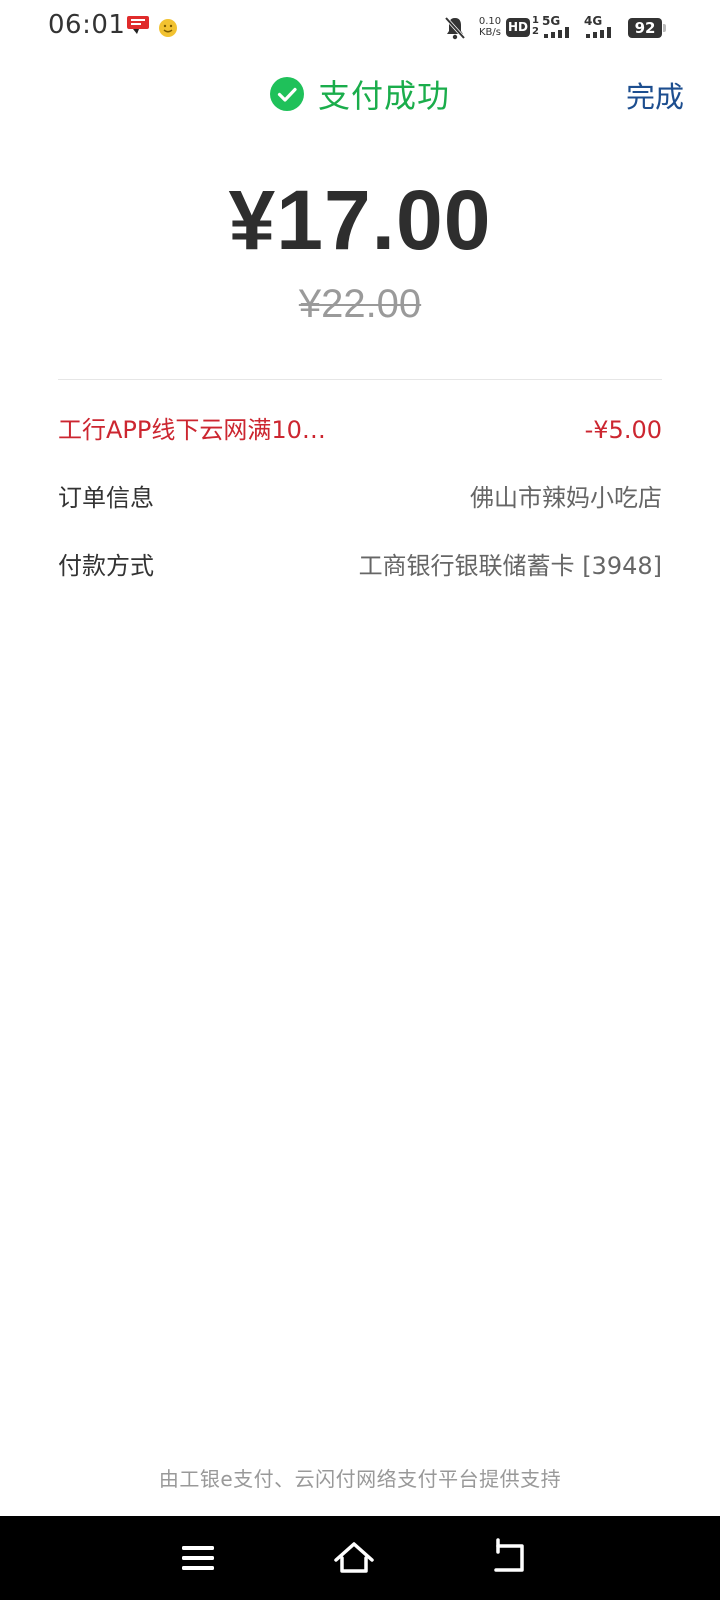 The width and height of the screenshot is (720, 1600). I want to click on mute-bell-icon, so click(455, 28).